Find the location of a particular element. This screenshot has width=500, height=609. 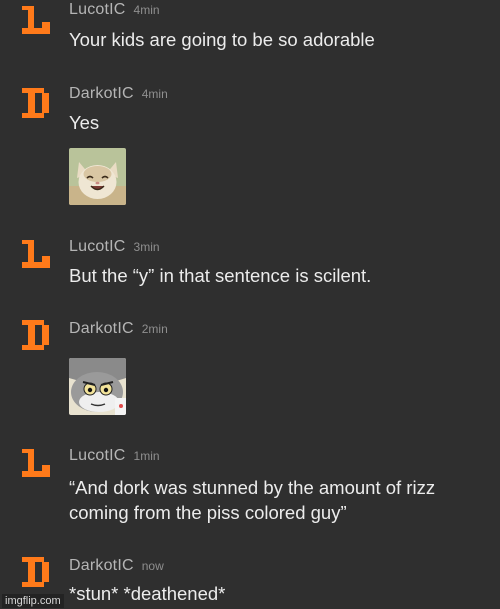

watermark: imgflip.com is located at coordinates (33, 601).